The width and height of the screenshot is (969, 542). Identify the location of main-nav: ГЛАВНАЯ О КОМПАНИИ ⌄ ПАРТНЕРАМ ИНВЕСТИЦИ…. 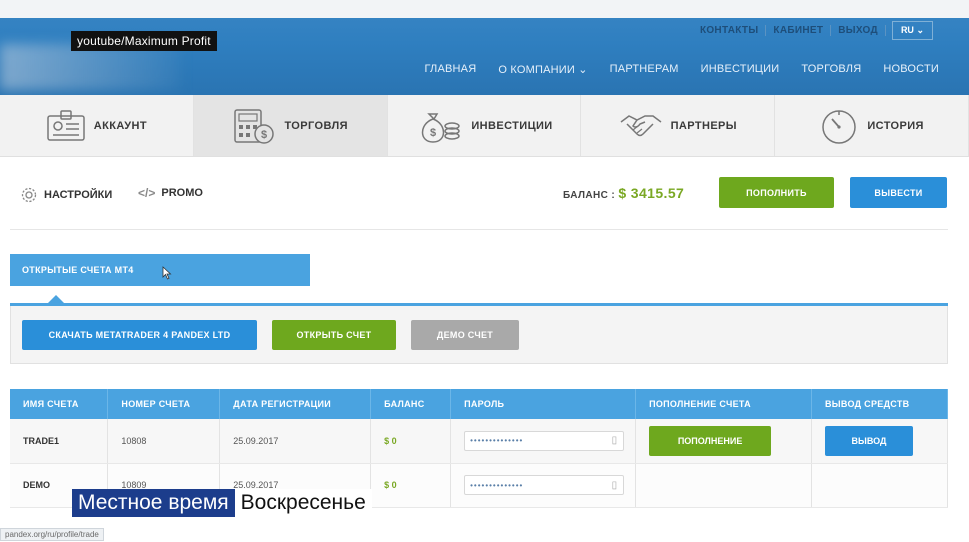
(671, 69).